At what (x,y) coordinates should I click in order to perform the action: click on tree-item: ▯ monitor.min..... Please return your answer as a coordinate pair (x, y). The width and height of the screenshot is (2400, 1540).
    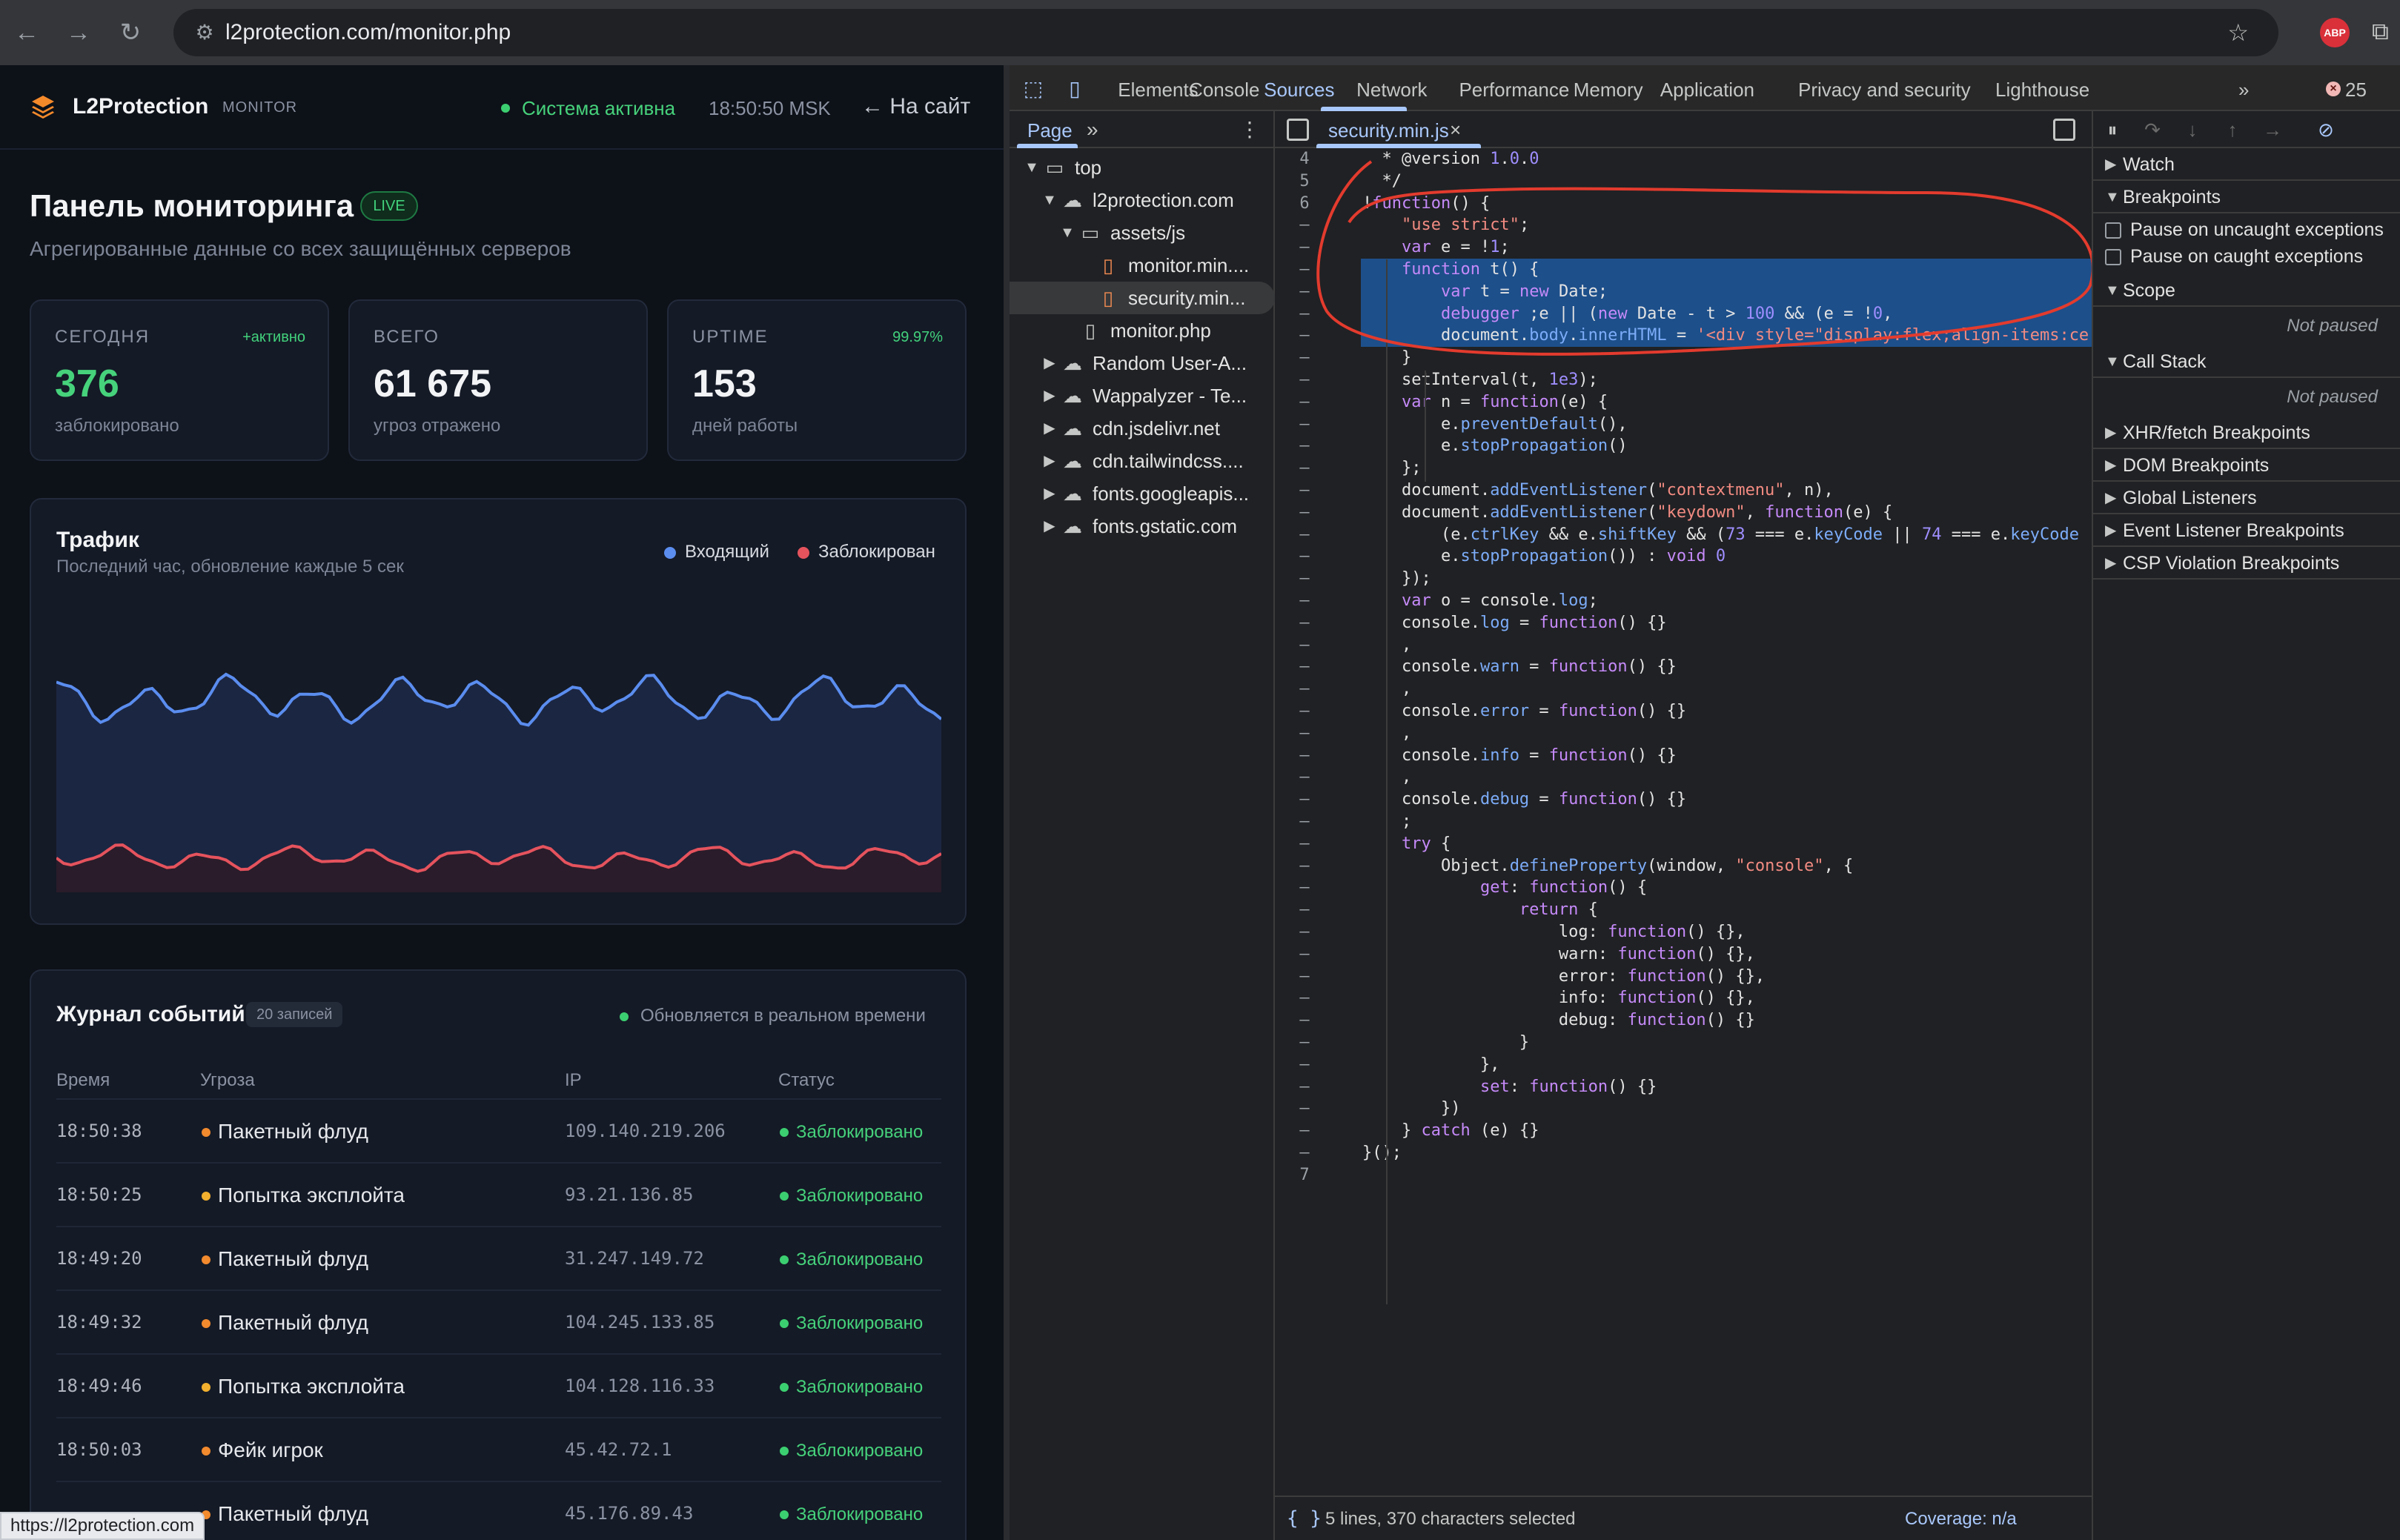
    Looking at the image, I should click on (1142, 265).